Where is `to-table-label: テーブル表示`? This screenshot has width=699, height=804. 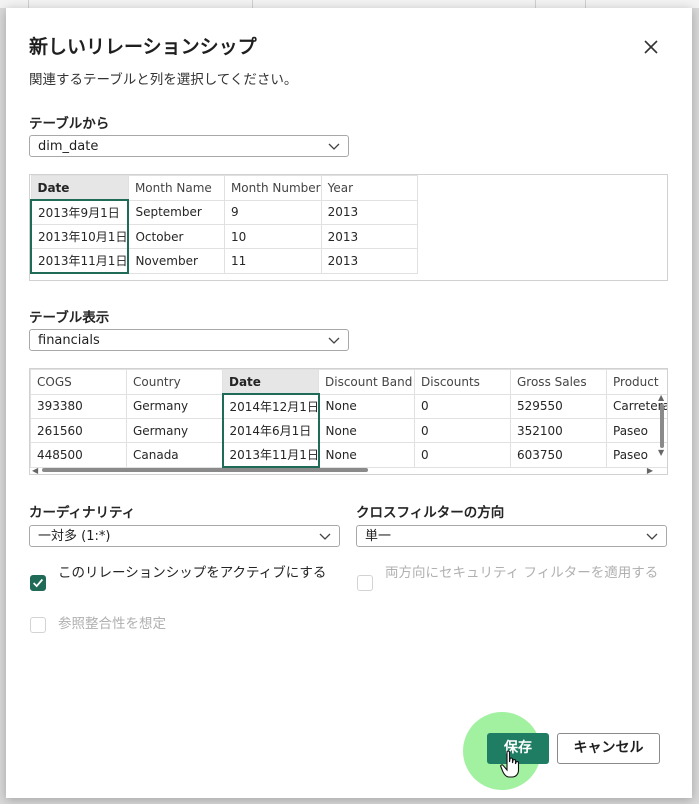 to-table-label: テーブル表示 is located at coordinates (69, 318).